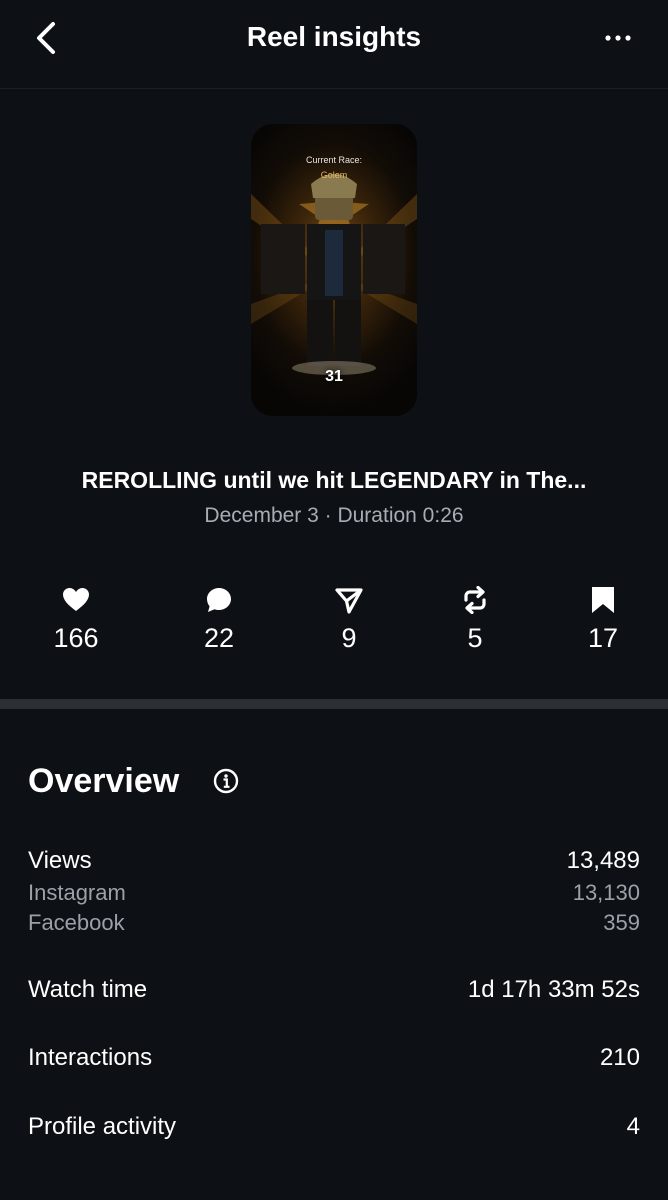 This screenshot has width=668, height=1200. I want to click on send-icon, so click(349, 601).